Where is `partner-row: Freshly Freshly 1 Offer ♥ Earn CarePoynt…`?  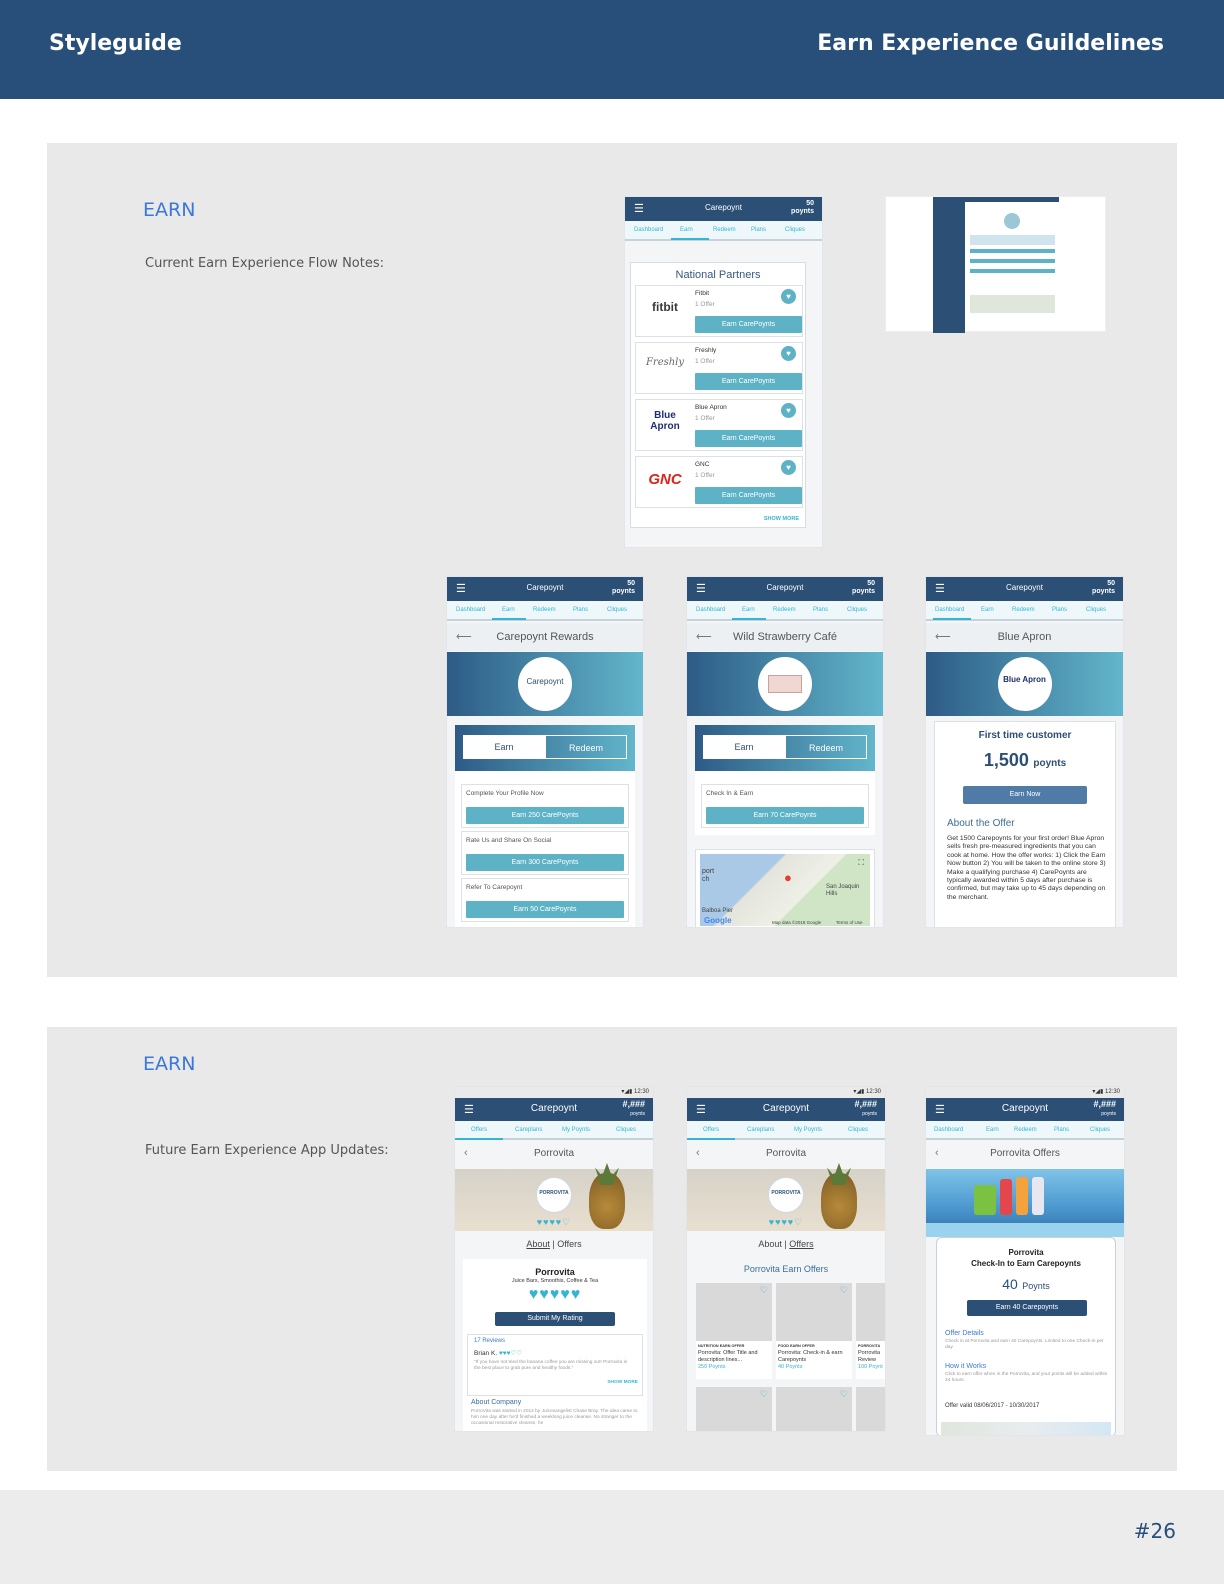 partner-row: Freshly Freshly 1 Offer ♥ Earn CarePoynt… is located at coordinates (719, 368).